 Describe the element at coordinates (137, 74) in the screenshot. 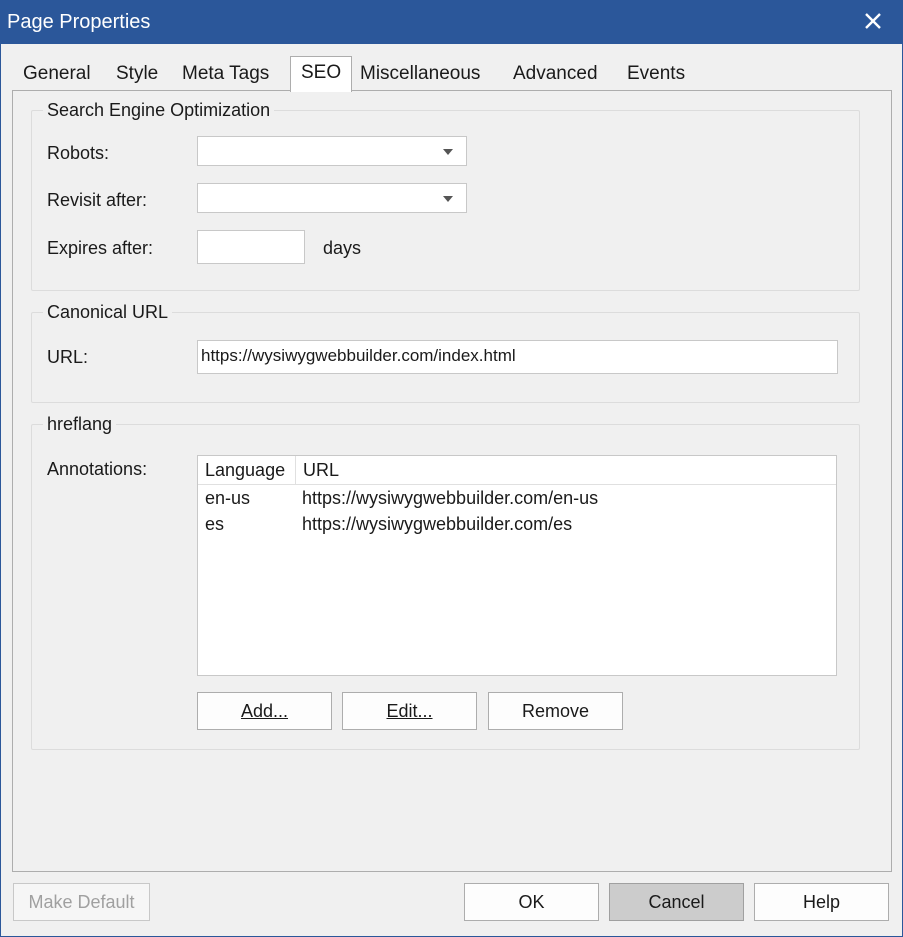

I see `tab-style: Style` at that location.